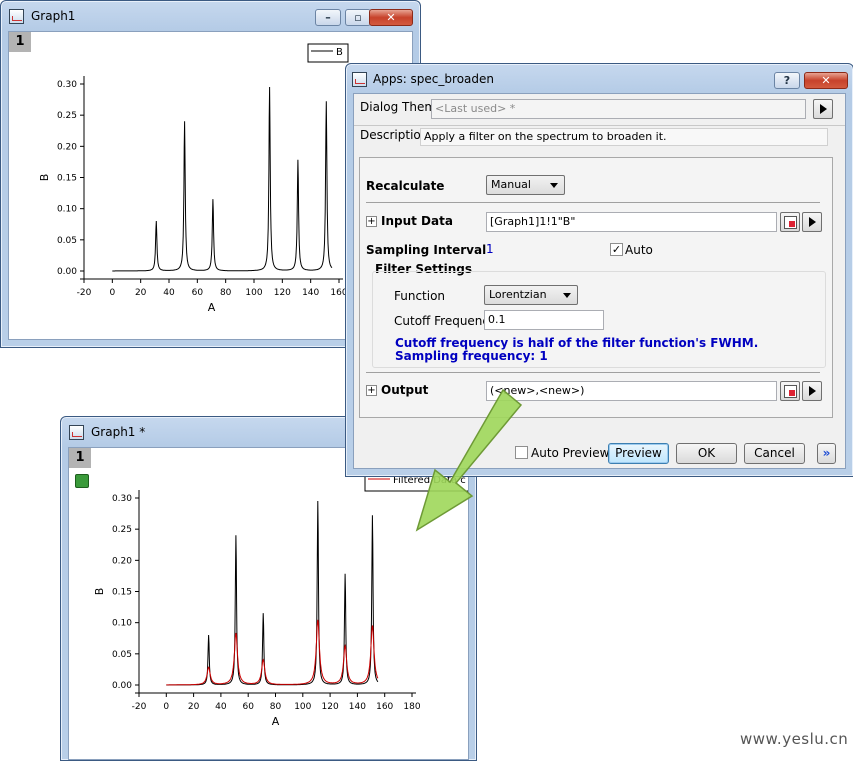 The width and height of the screenshot is (853, 763). I want to click on auto-preview-label: Auto Preview, so click(570, 453).